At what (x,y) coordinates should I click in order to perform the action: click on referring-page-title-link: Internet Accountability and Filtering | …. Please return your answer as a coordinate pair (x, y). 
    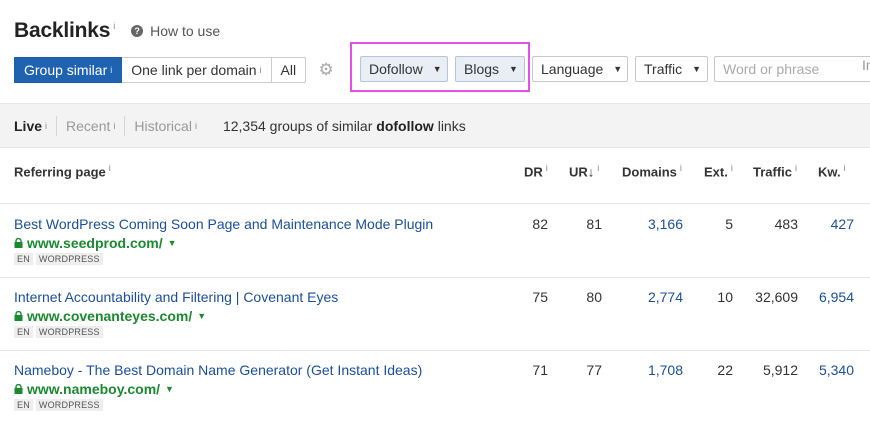
    Looking at the image, I should click on (176, 297).